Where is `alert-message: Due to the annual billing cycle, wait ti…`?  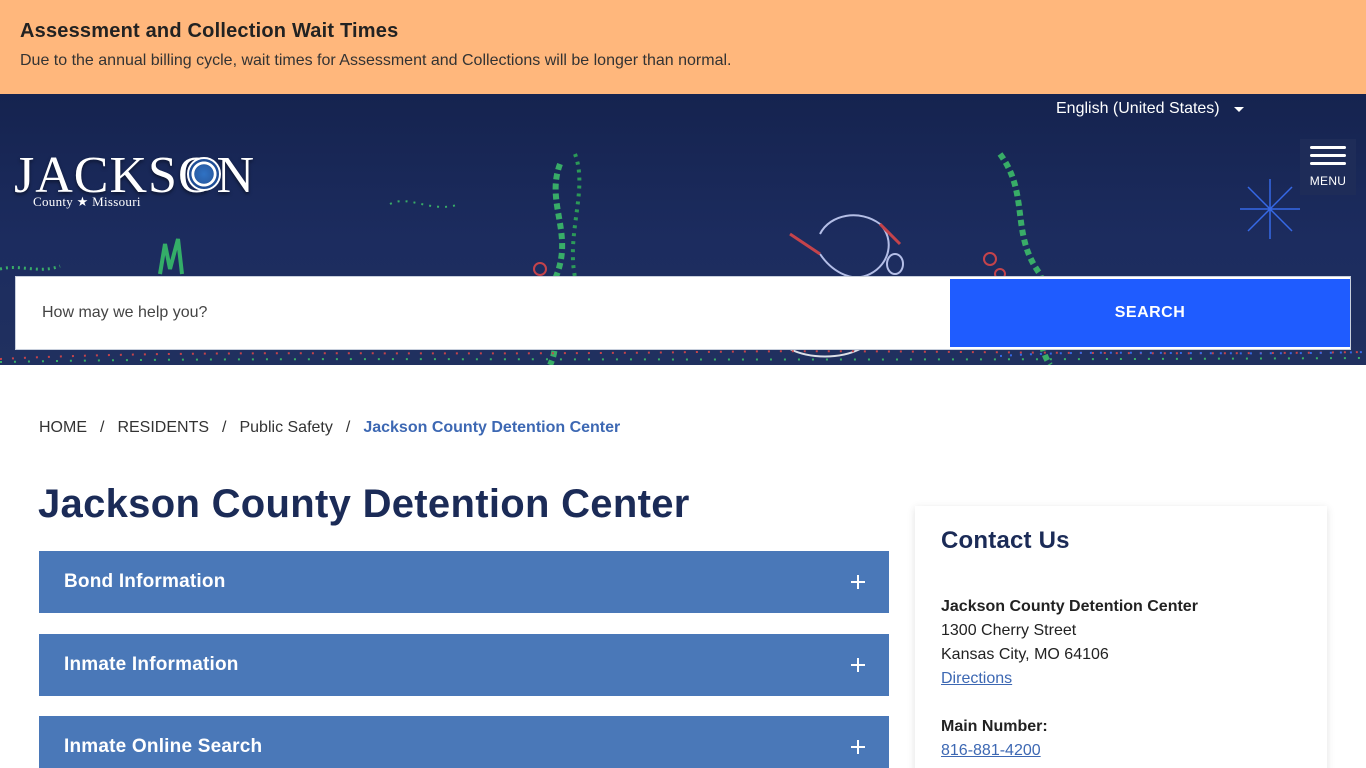
alert-message: Due to the annual billing cycle, wait ti… is located at coordinates (376, 60).